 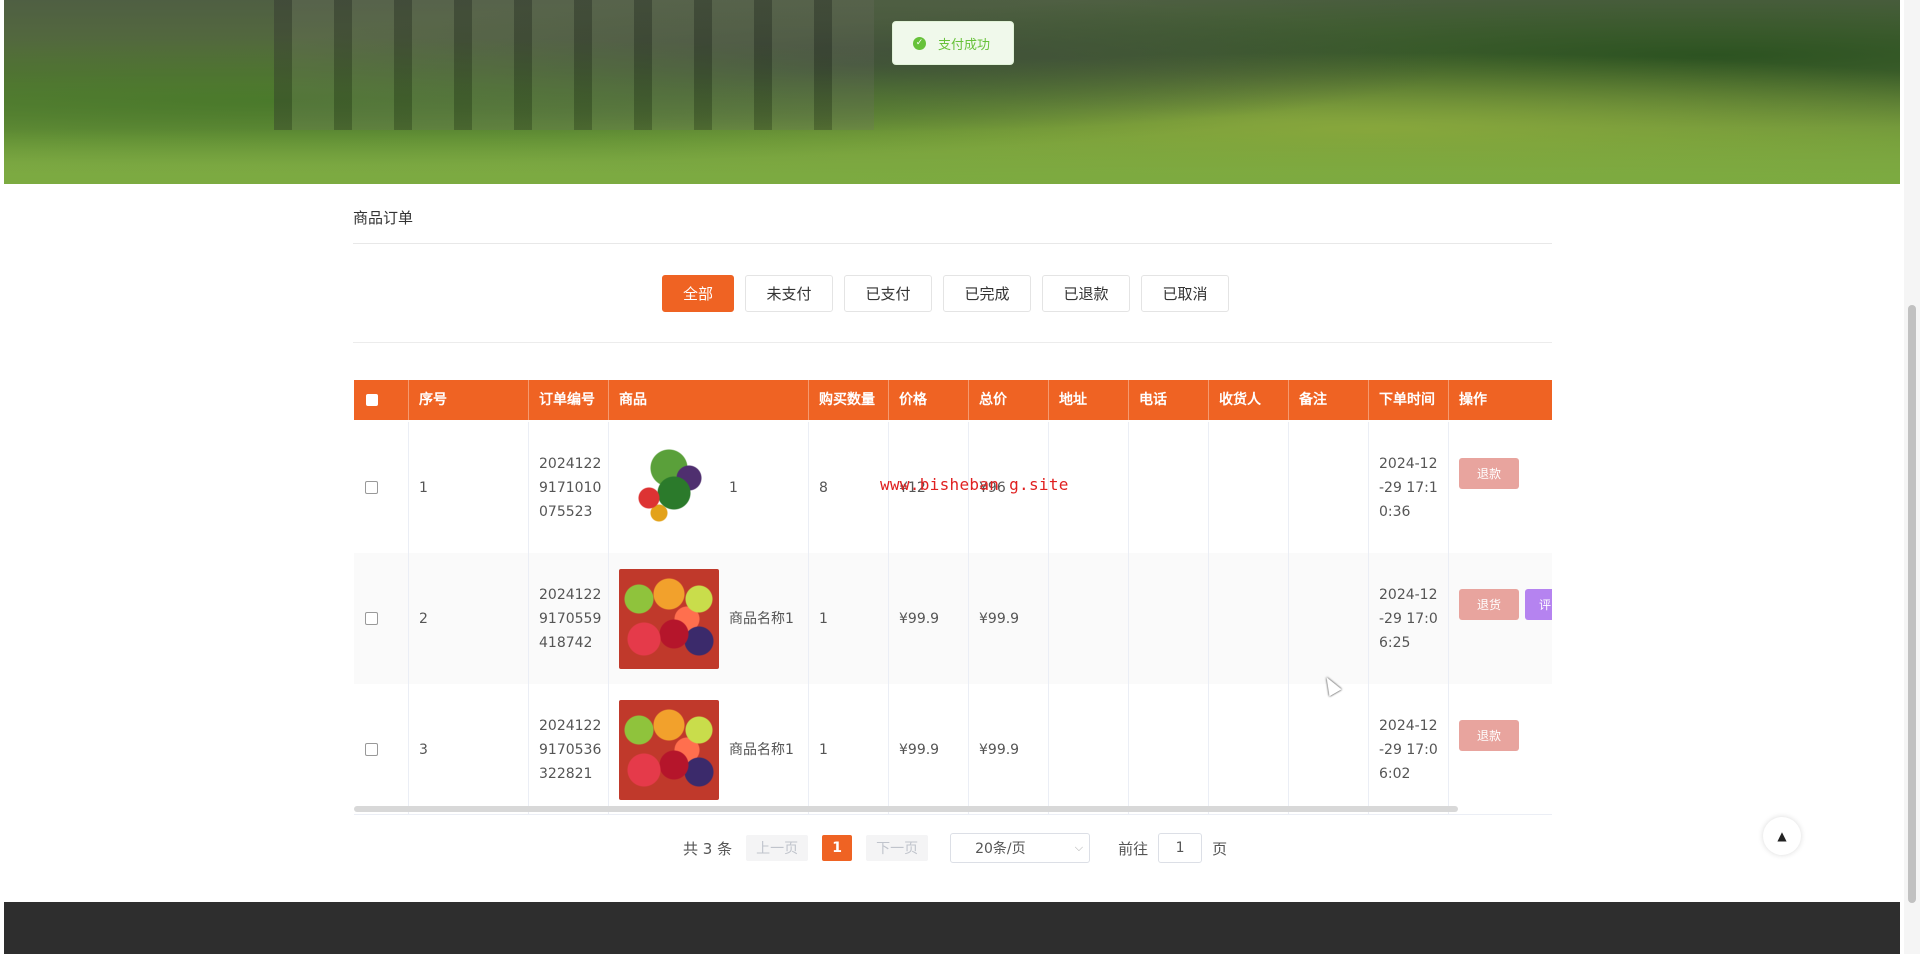 What do you see at coordinates (849, 487) in the screenshot?
I see `cell-quantity: 8` at bounding box center [849, 487].